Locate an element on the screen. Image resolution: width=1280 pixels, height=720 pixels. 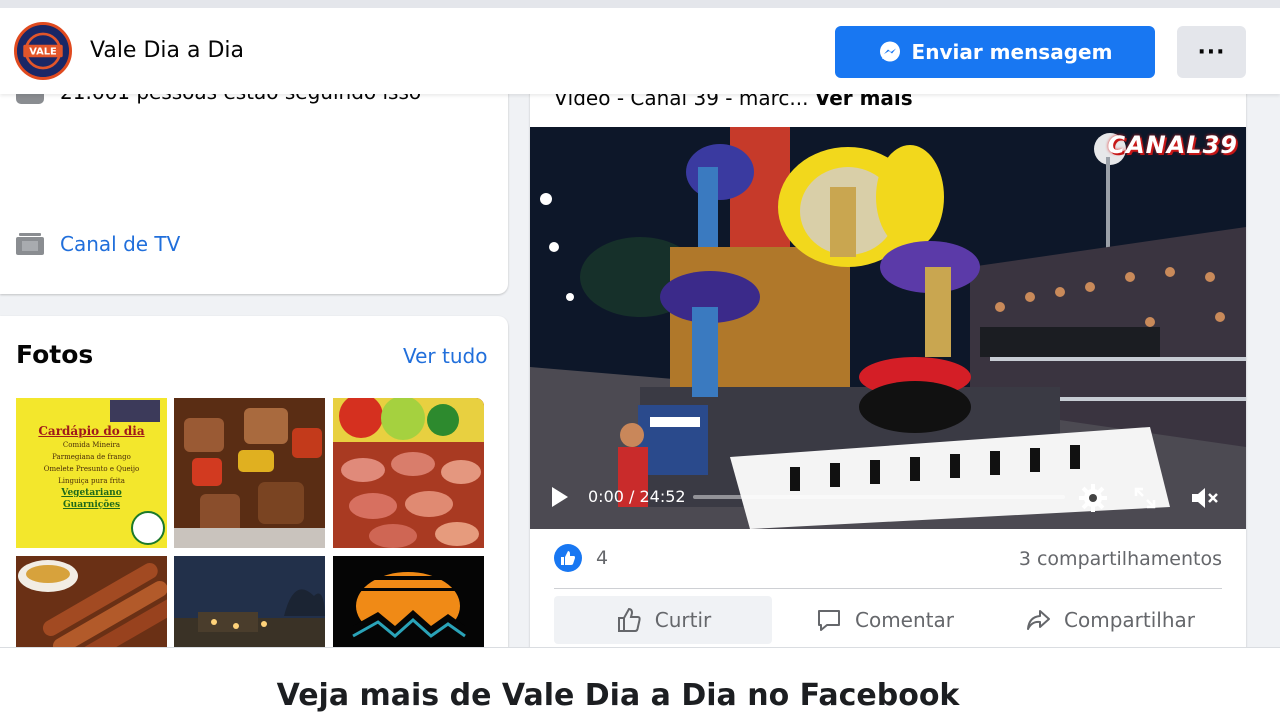
post-divider is located at coordinates (888, 588).